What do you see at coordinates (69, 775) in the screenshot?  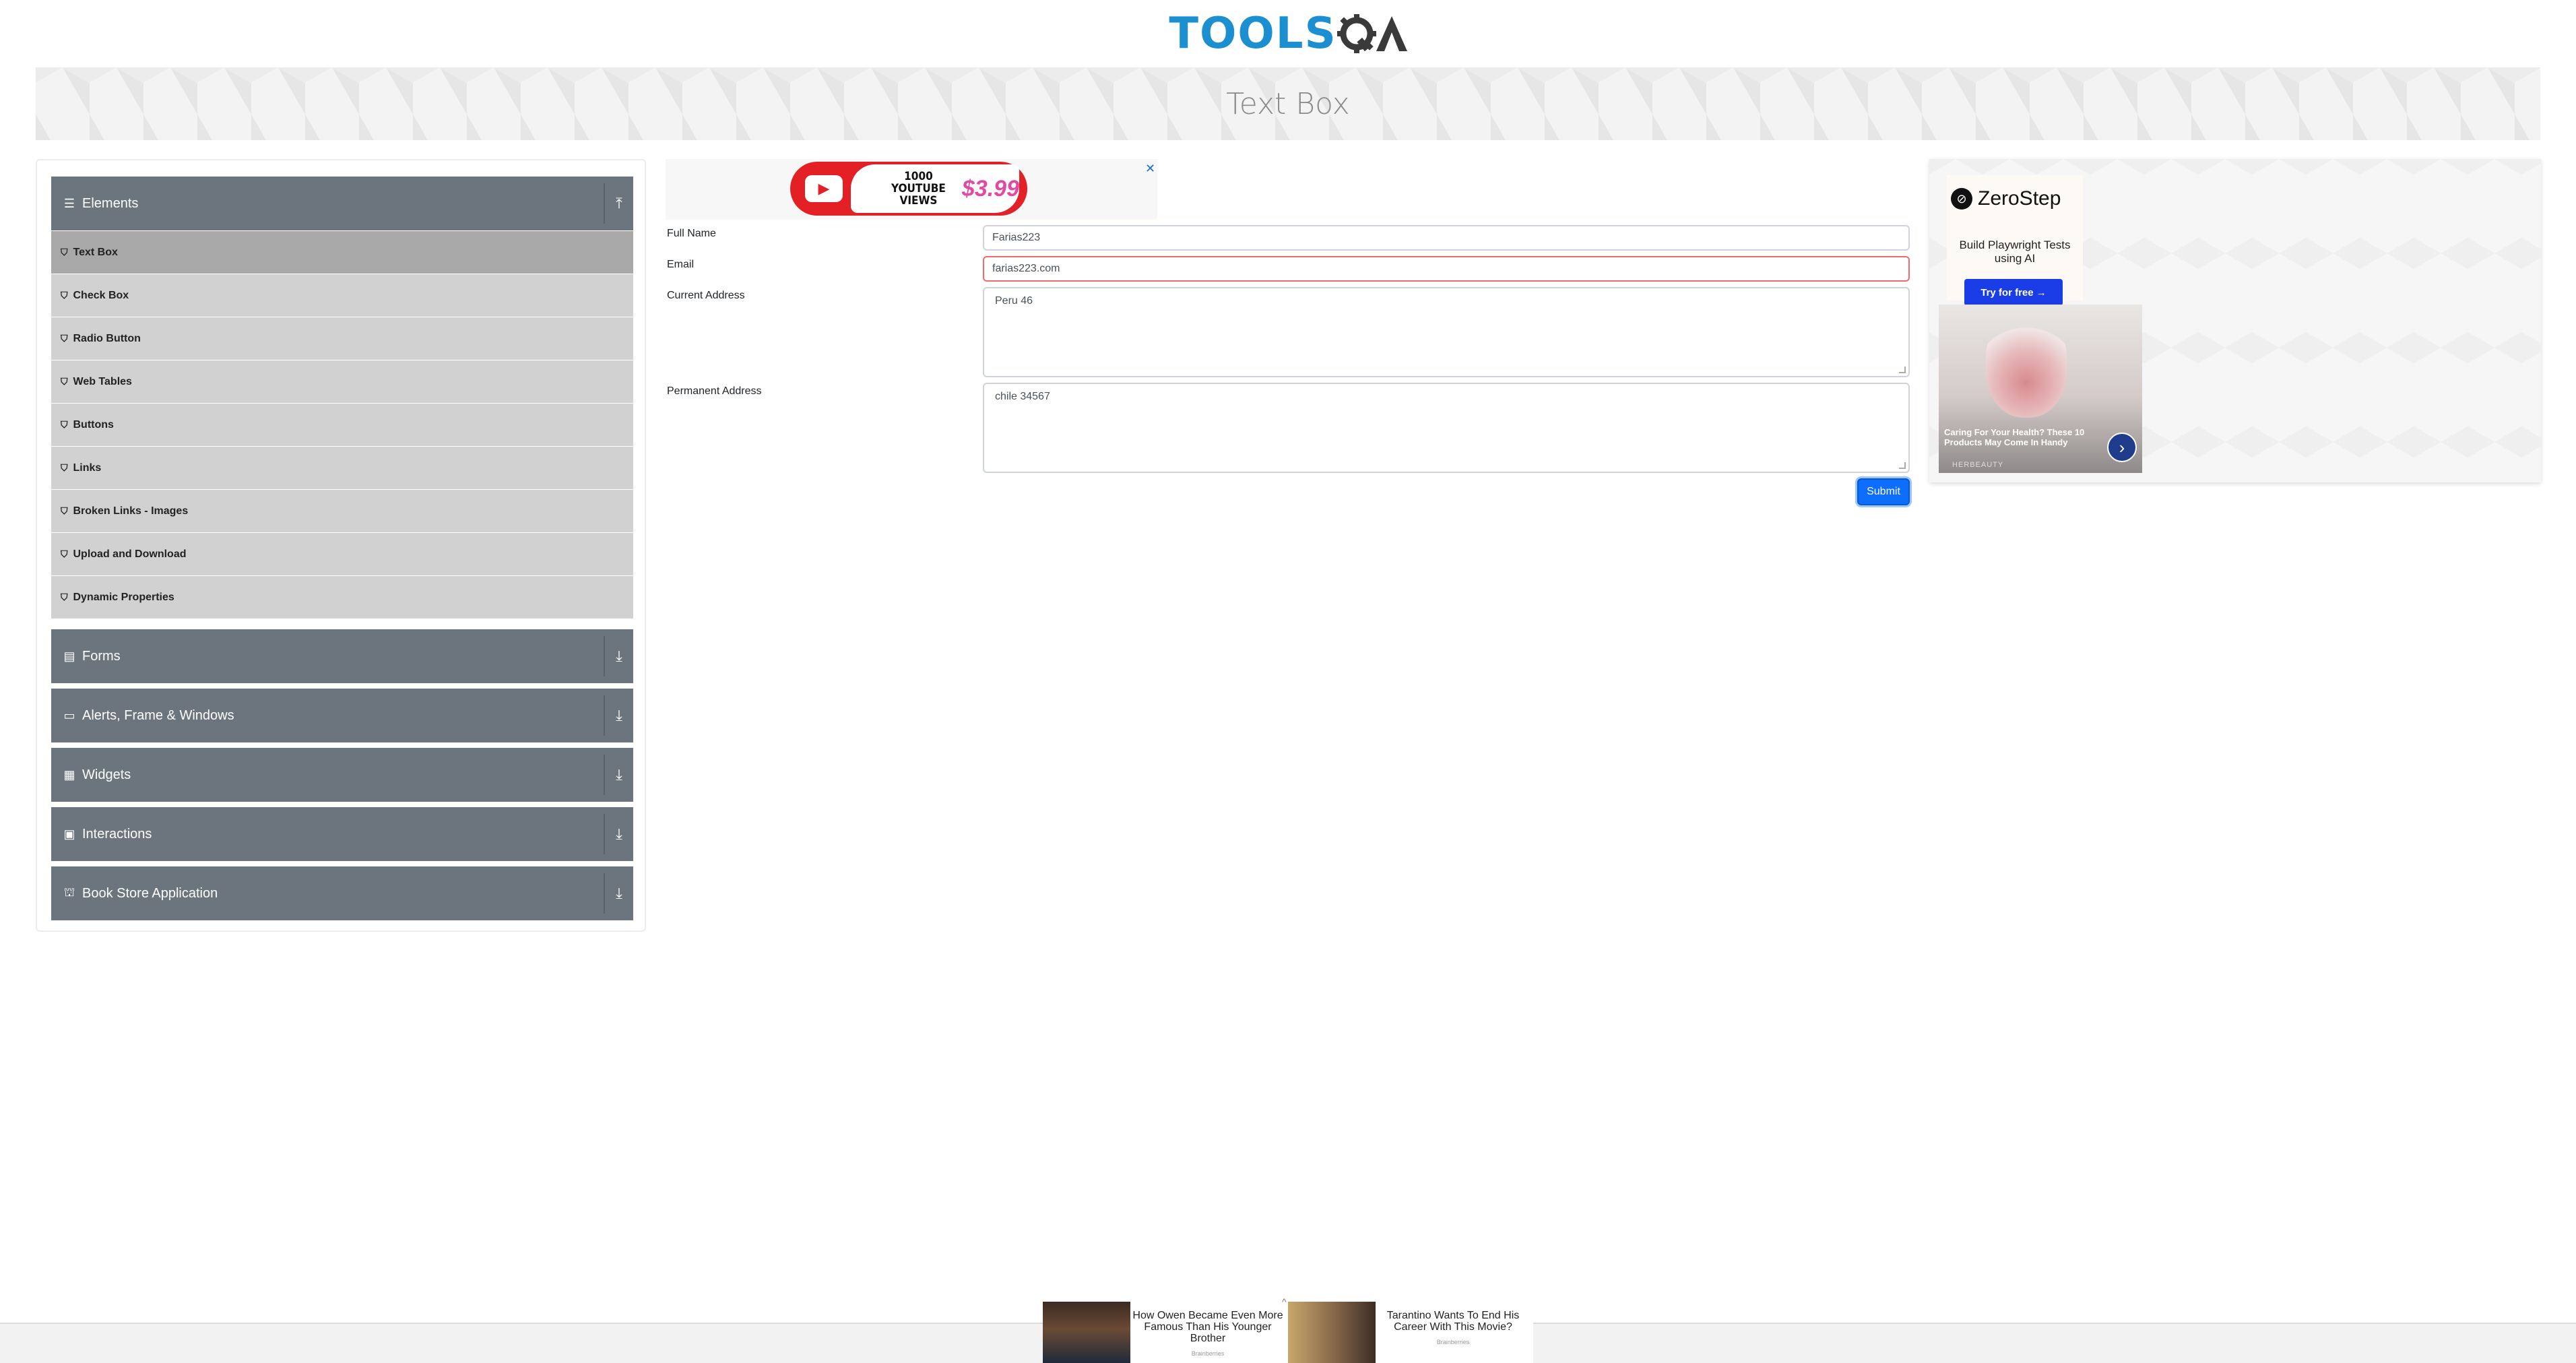 I see `grid-icon: ▦` at bounding box center [69, 775].